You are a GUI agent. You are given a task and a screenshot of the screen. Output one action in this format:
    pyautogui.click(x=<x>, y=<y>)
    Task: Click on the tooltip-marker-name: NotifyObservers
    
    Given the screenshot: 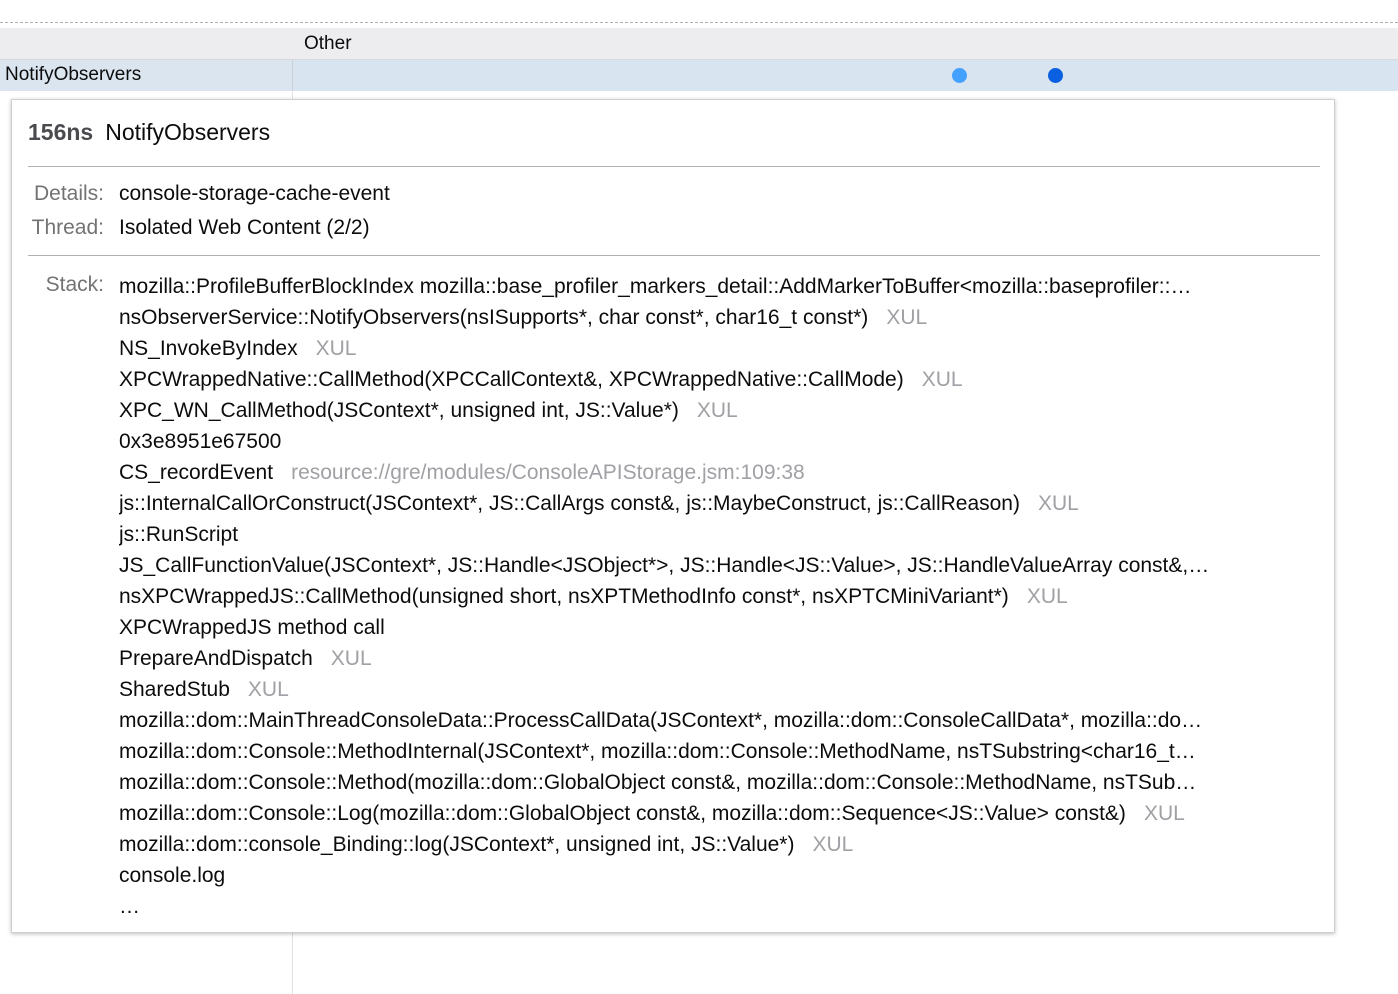 What is the action you would take?
    pyautogui.click(x=188, y=132)
    